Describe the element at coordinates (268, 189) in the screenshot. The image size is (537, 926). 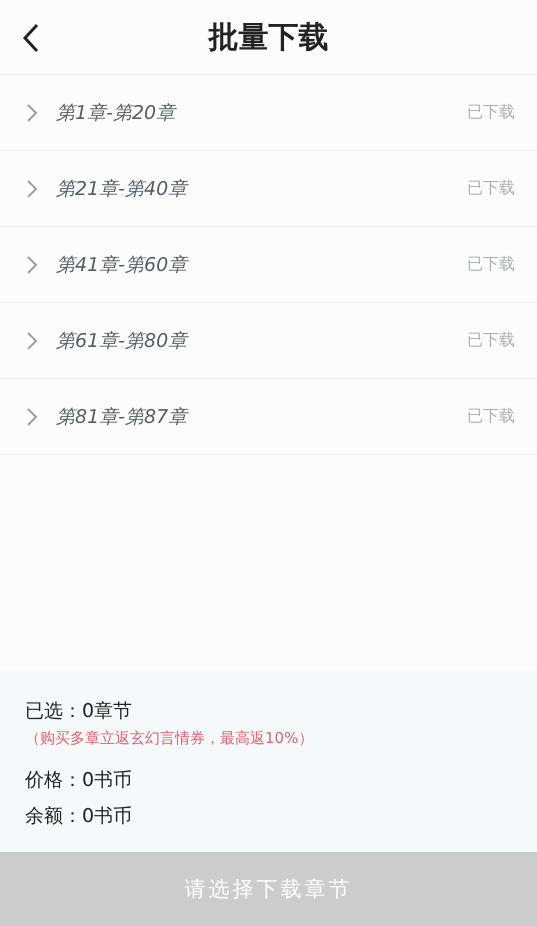
I see `chapter-range-row: 第21章-第40章 已下载` at that location.